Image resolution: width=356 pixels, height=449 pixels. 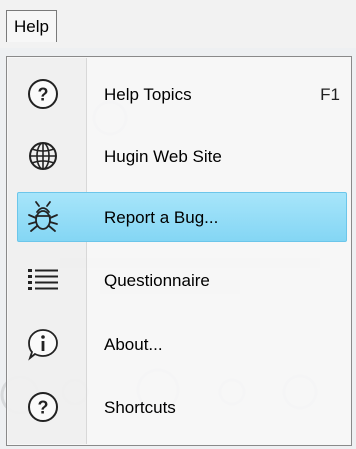 I want to click on menu-item-shortcut: F1, so click(x=330, y=94).